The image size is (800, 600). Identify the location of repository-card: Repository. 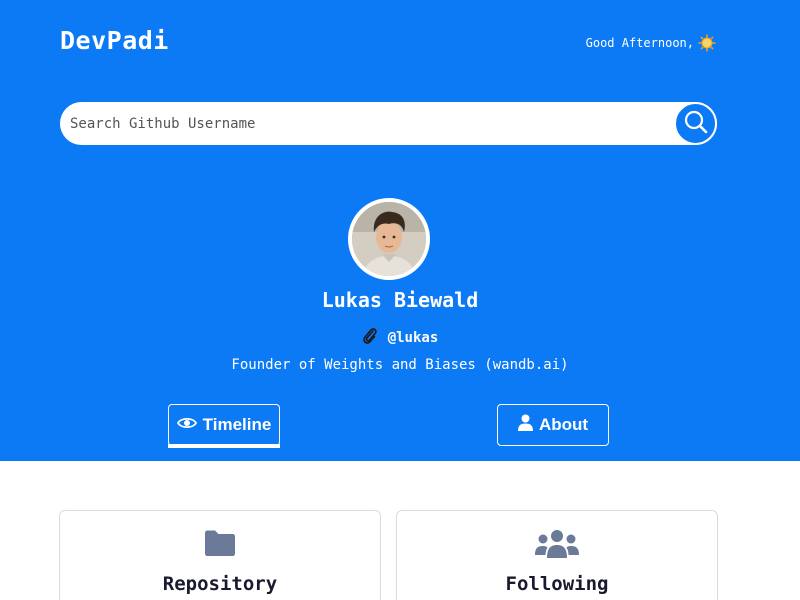
(220, 555).